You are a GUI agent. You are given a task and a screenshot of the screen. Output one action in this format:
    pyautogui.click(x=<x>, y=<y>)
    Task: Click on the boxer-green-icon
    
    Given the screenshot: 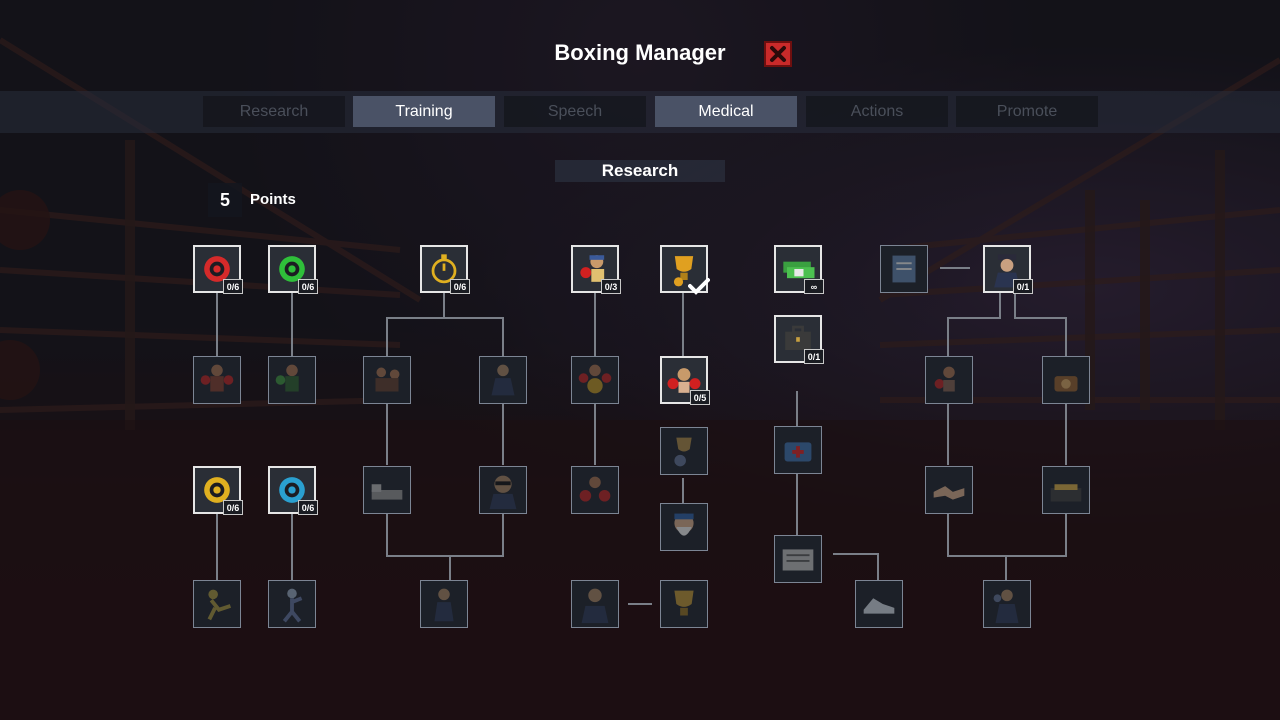 What is the action you would take?
    pyautogui.click(x=287, y=378)
    